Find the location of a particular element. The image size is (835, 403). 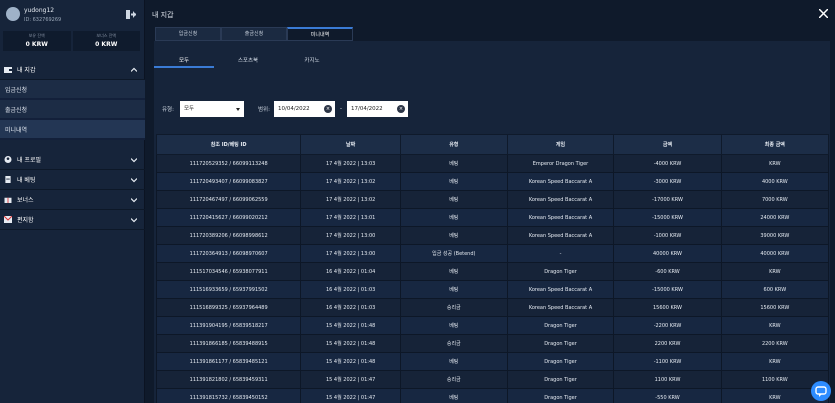

cell-amount: 40000 KRW is located at coordinates (667, 253).